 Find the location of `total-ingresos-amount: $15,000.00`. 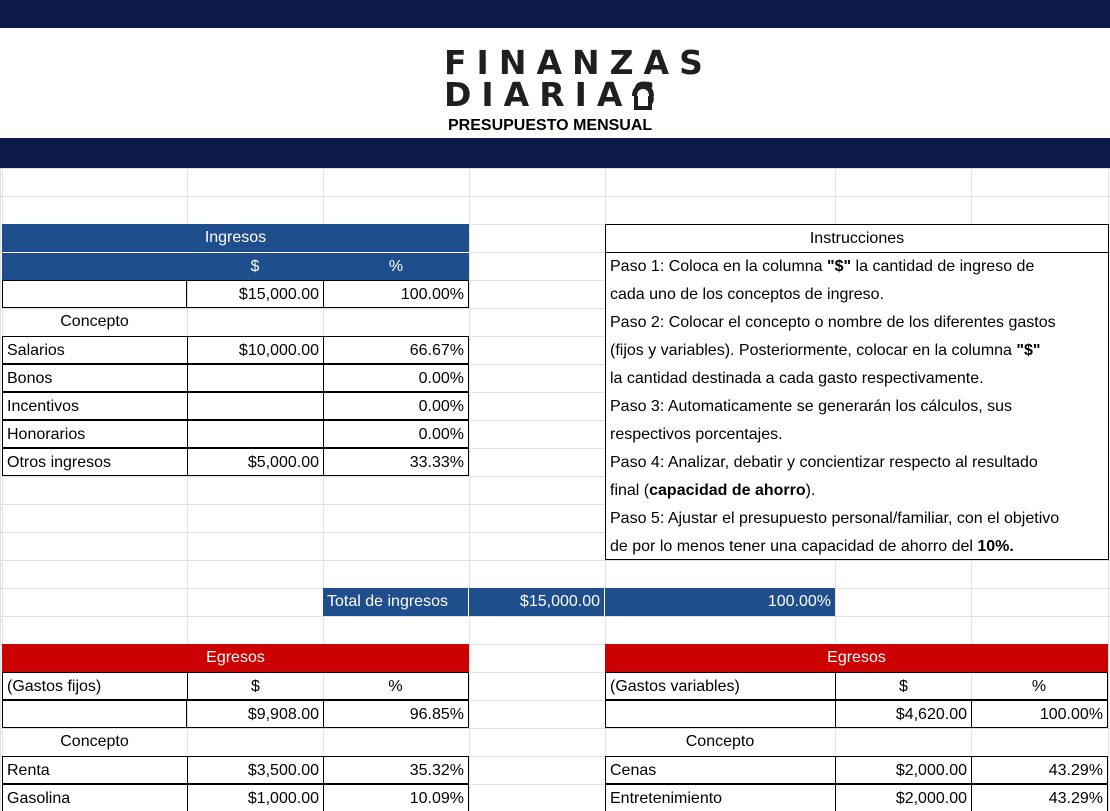

total-ingresos-amount: $15,000.00 is located at coordinates (537, 602).